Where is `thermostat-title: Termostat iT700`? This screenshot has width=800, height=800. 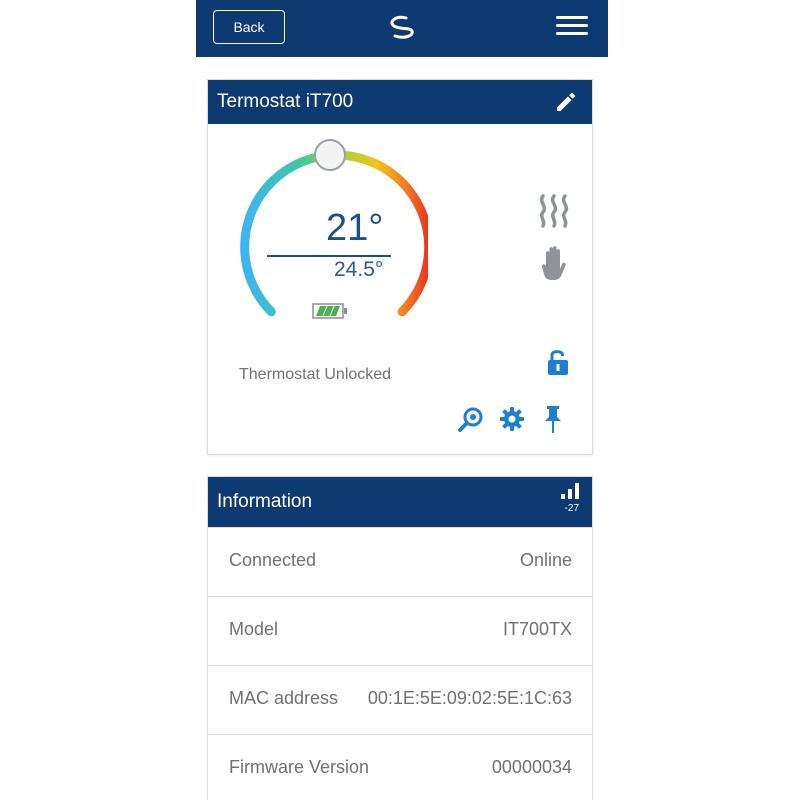 thermostat-title: Termostat iT700 is located at coordinates (285, 101).